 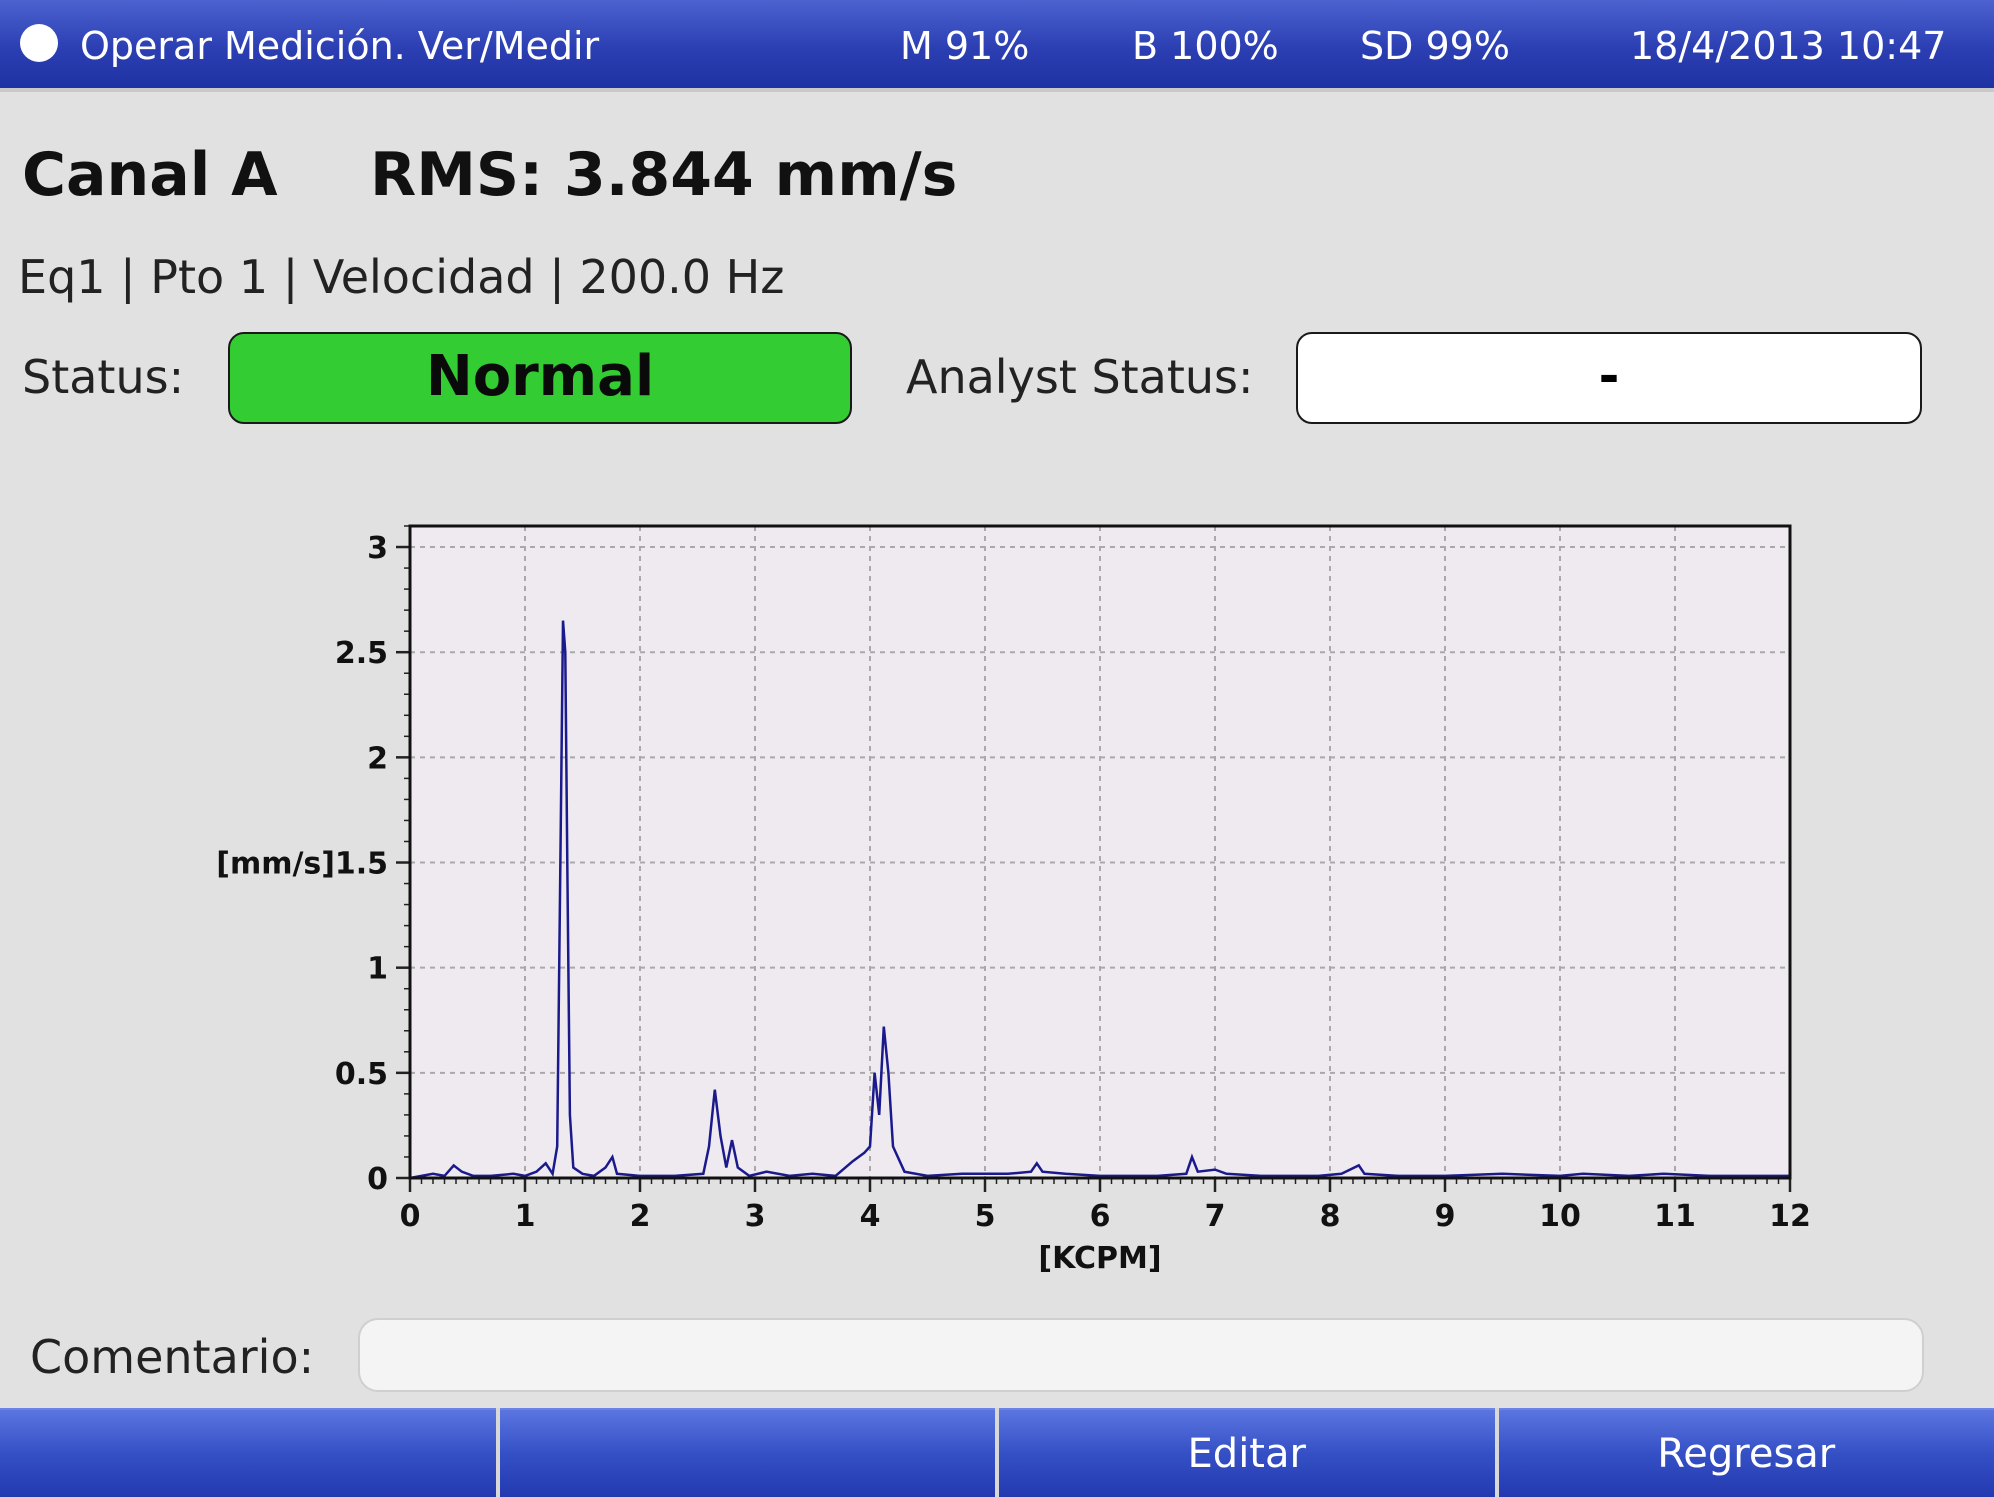 I want to click on battery-indicator: B 100%, so click(x=1205, y=46).